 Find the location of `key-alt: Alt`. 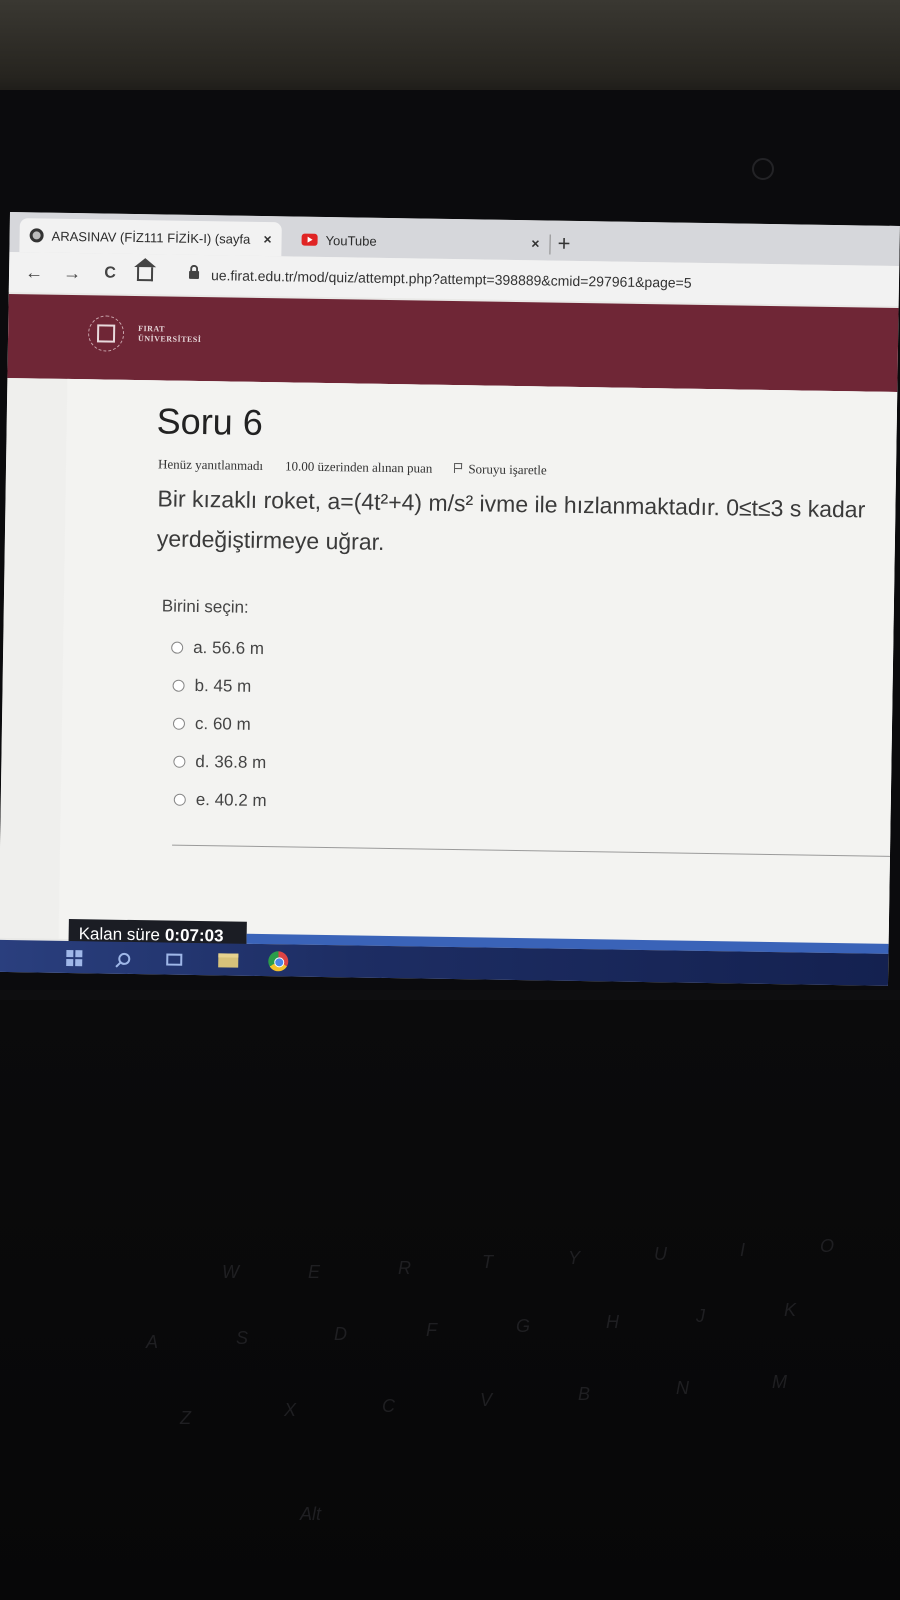

key-alt: Alt is located at coordinates (311, 1514).